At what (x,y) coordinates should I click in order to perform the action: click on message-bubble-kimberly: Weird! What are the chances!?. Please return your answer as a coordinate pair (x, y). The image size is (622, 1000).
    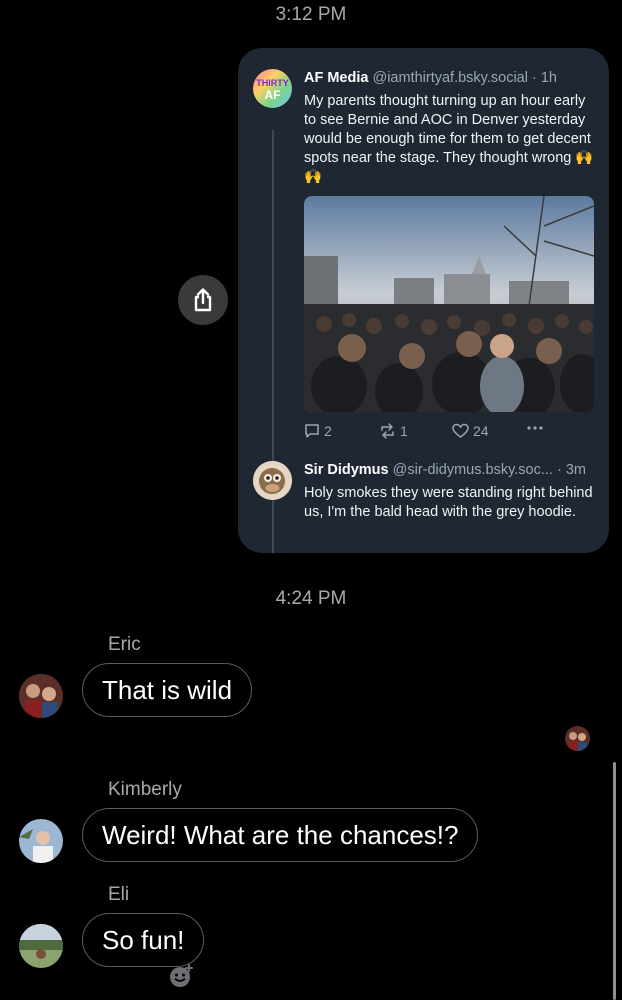
    Looking at the image, I should click on (280, 835).